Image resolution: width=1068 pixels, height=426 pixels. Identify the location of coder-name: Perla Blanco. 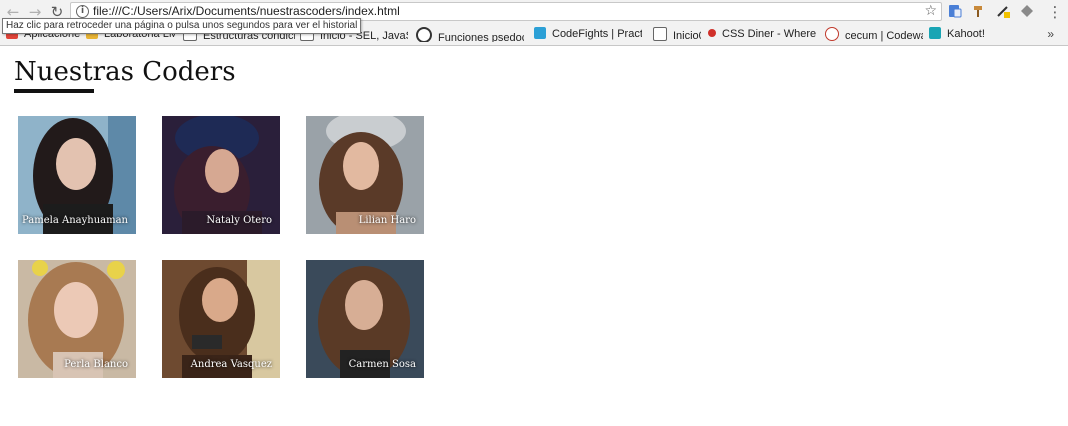
(96, 364).